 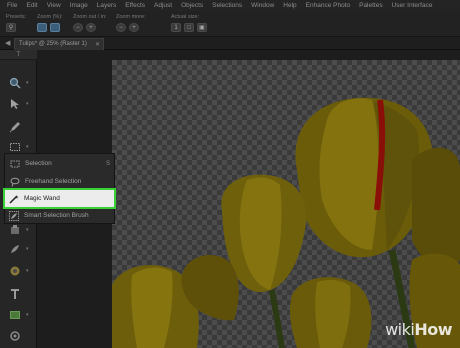 I want to click on zoom-spin-icon, so click(x=55, y=27).